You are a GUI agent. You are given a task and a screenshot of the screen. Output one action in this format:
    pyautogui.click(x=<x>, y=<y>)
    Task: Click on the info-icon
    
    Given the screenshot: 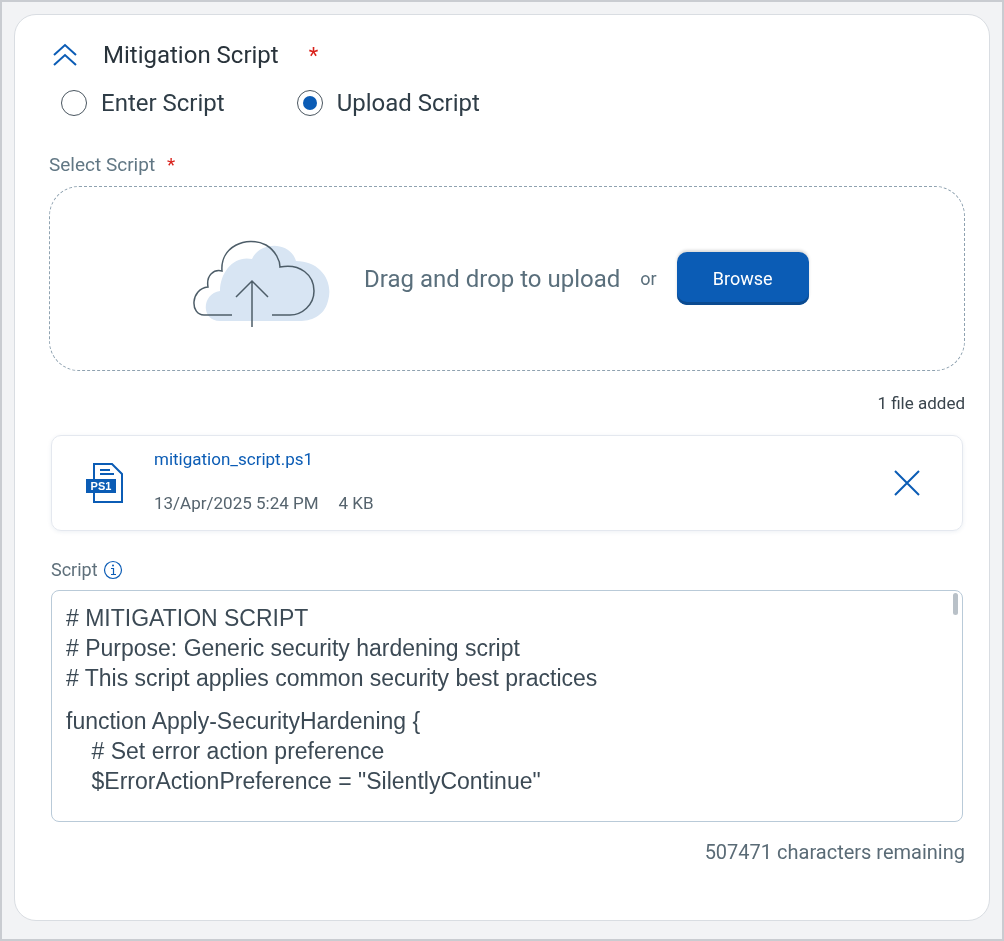 What is the action you would take?
    pyautogui.click(x=112, y=569)
    